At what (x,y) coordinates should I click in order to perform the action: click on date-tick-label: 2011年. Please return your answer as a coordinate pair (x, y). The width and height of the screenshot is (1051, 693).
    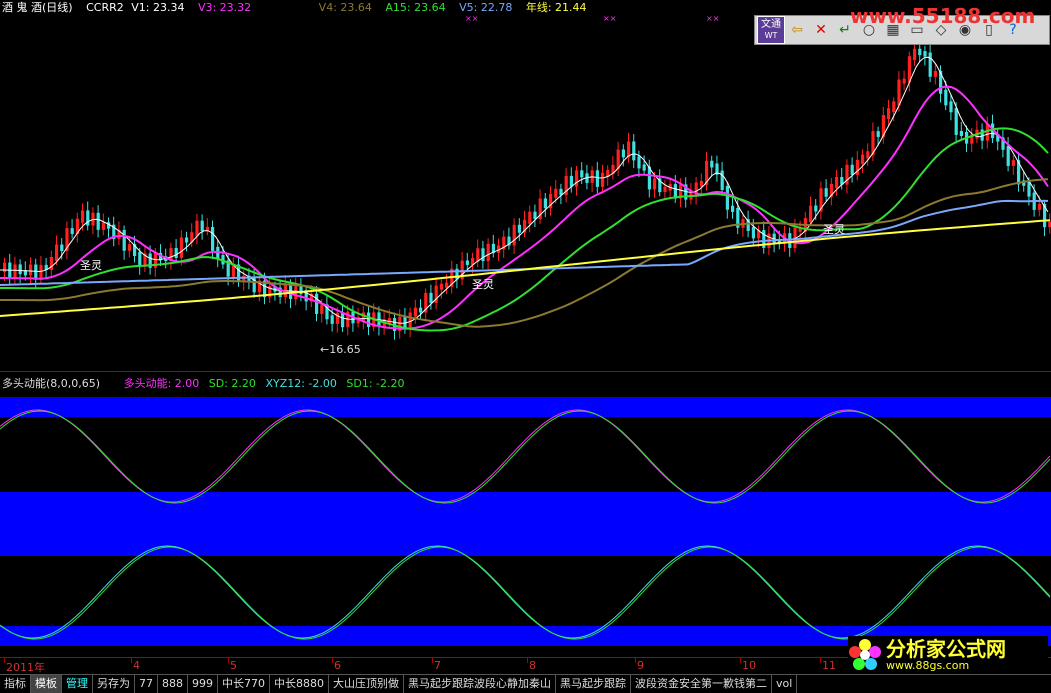
    Looking at the image, I should click on (25, 667).